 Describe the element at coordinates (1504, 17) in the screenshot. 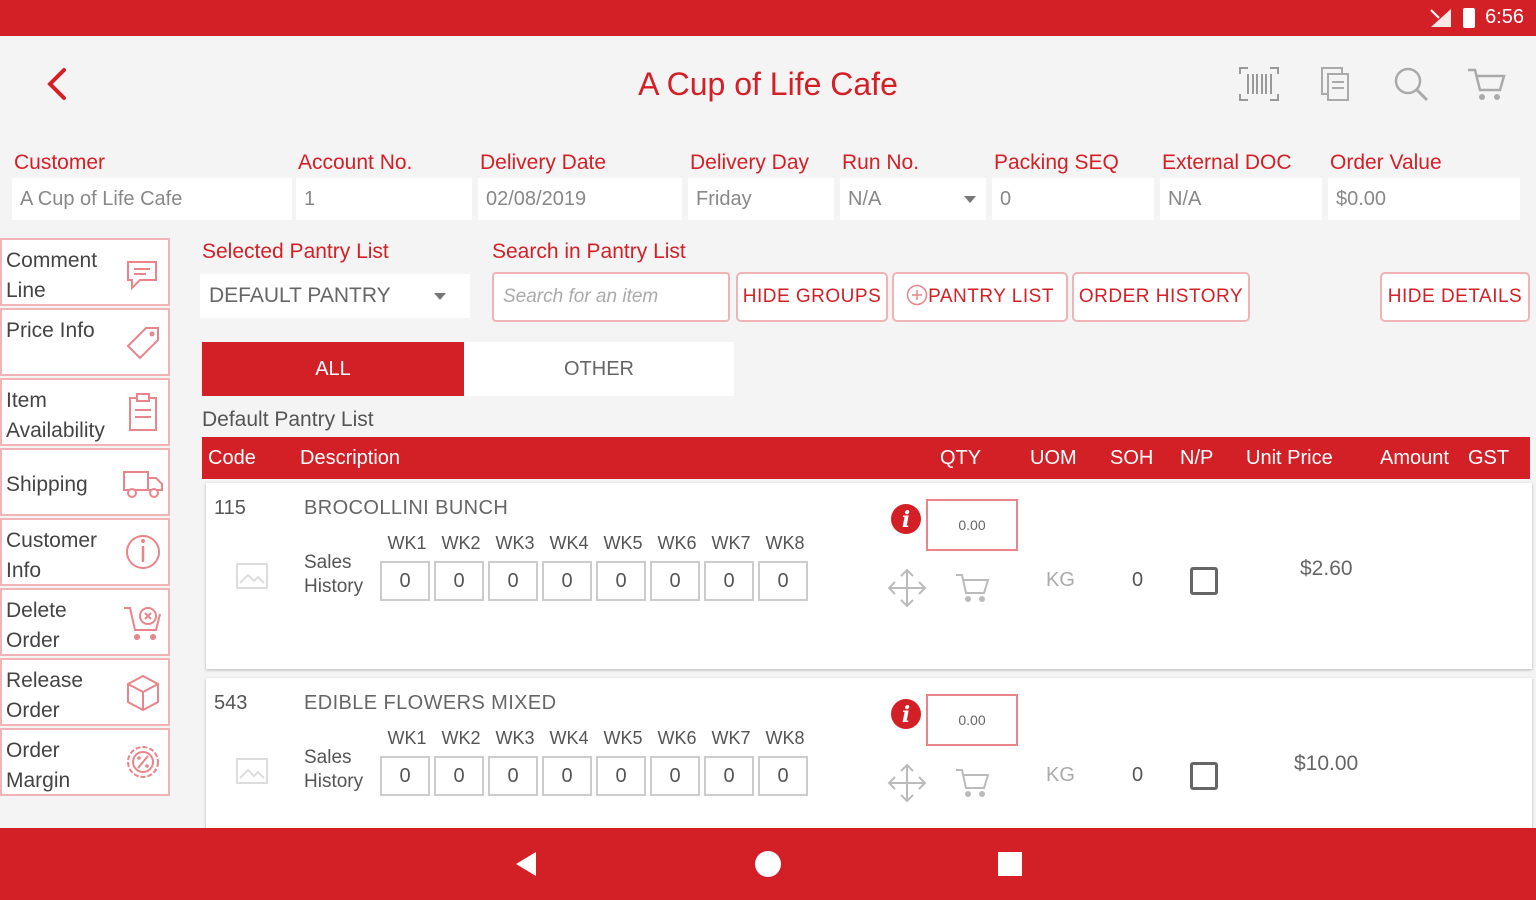

I see `clock-time: 6:56` at that location.